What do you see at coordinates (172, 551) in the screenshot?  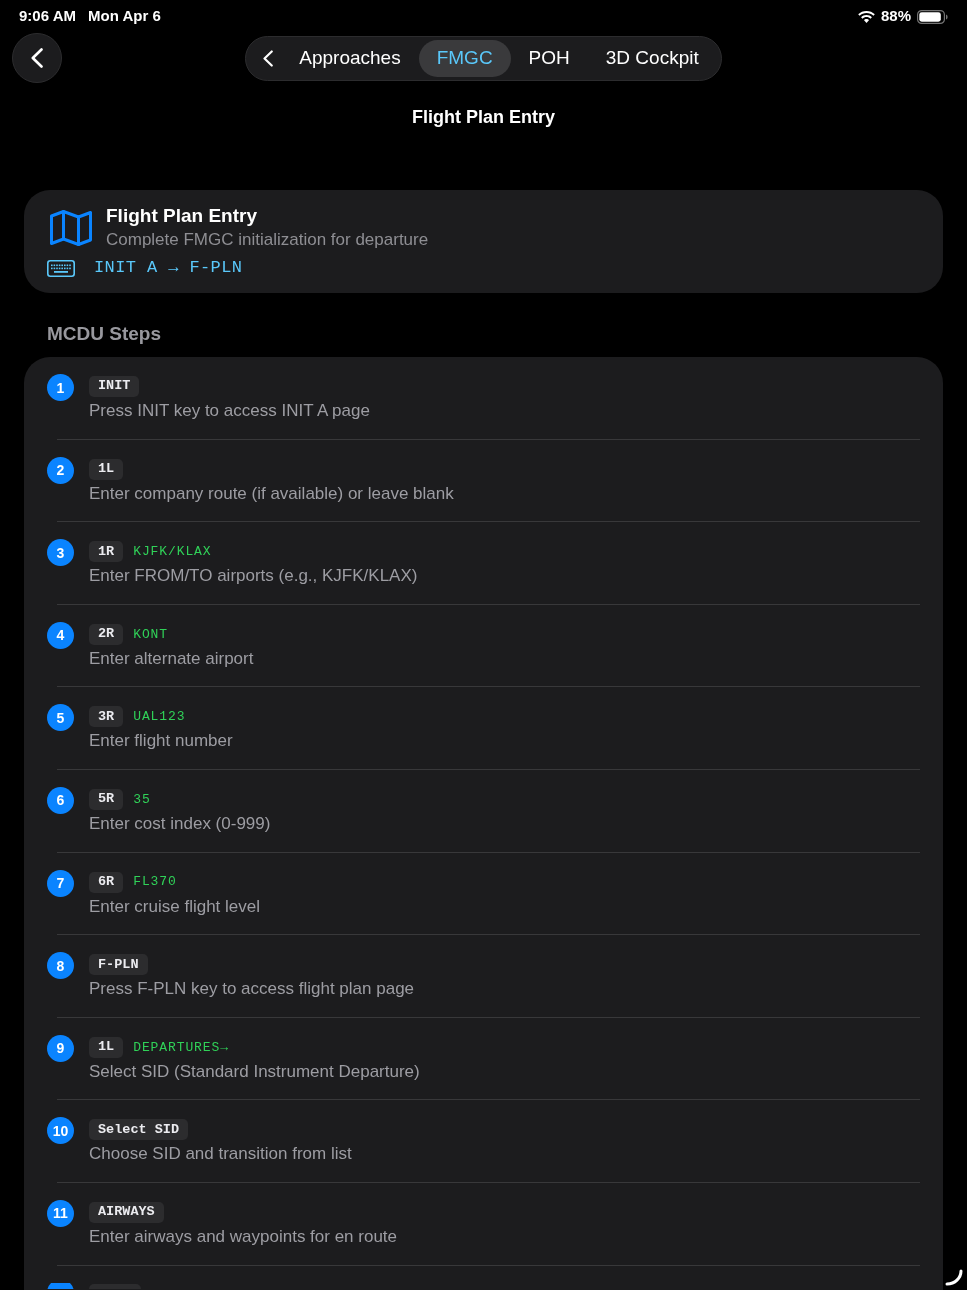 I see `entry-value: KJFK/KLAX` at bounding box center [172, 551].